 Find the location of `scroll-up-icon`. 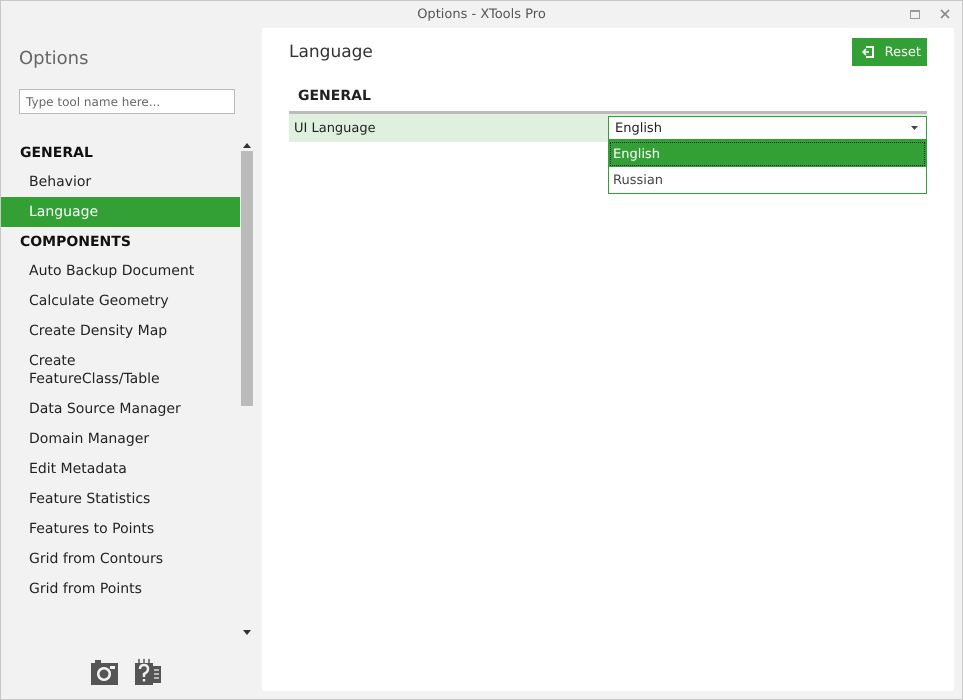

scroll-up-icon is located at coordinates (247, 145).